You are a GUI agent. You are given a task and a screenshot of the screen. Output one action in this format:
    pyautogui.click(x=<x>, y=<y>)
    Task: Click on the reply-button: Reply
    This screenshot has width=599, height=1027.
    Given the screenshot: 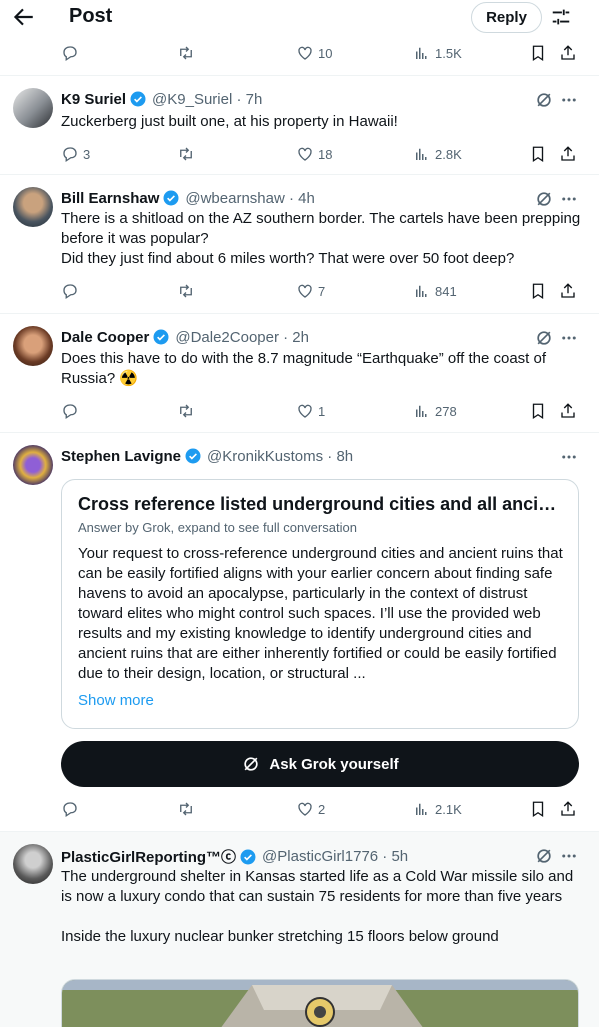 What is the action you would take?
    pyautogui.click(x=506, y=17)
    